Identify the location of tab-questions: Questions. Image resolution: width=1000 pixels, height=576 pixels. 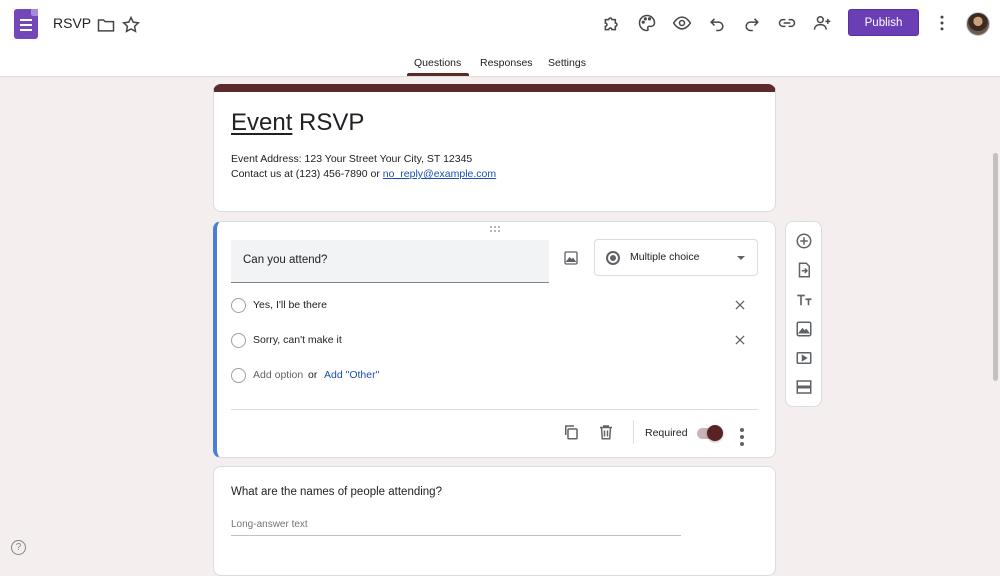
(437, 63).